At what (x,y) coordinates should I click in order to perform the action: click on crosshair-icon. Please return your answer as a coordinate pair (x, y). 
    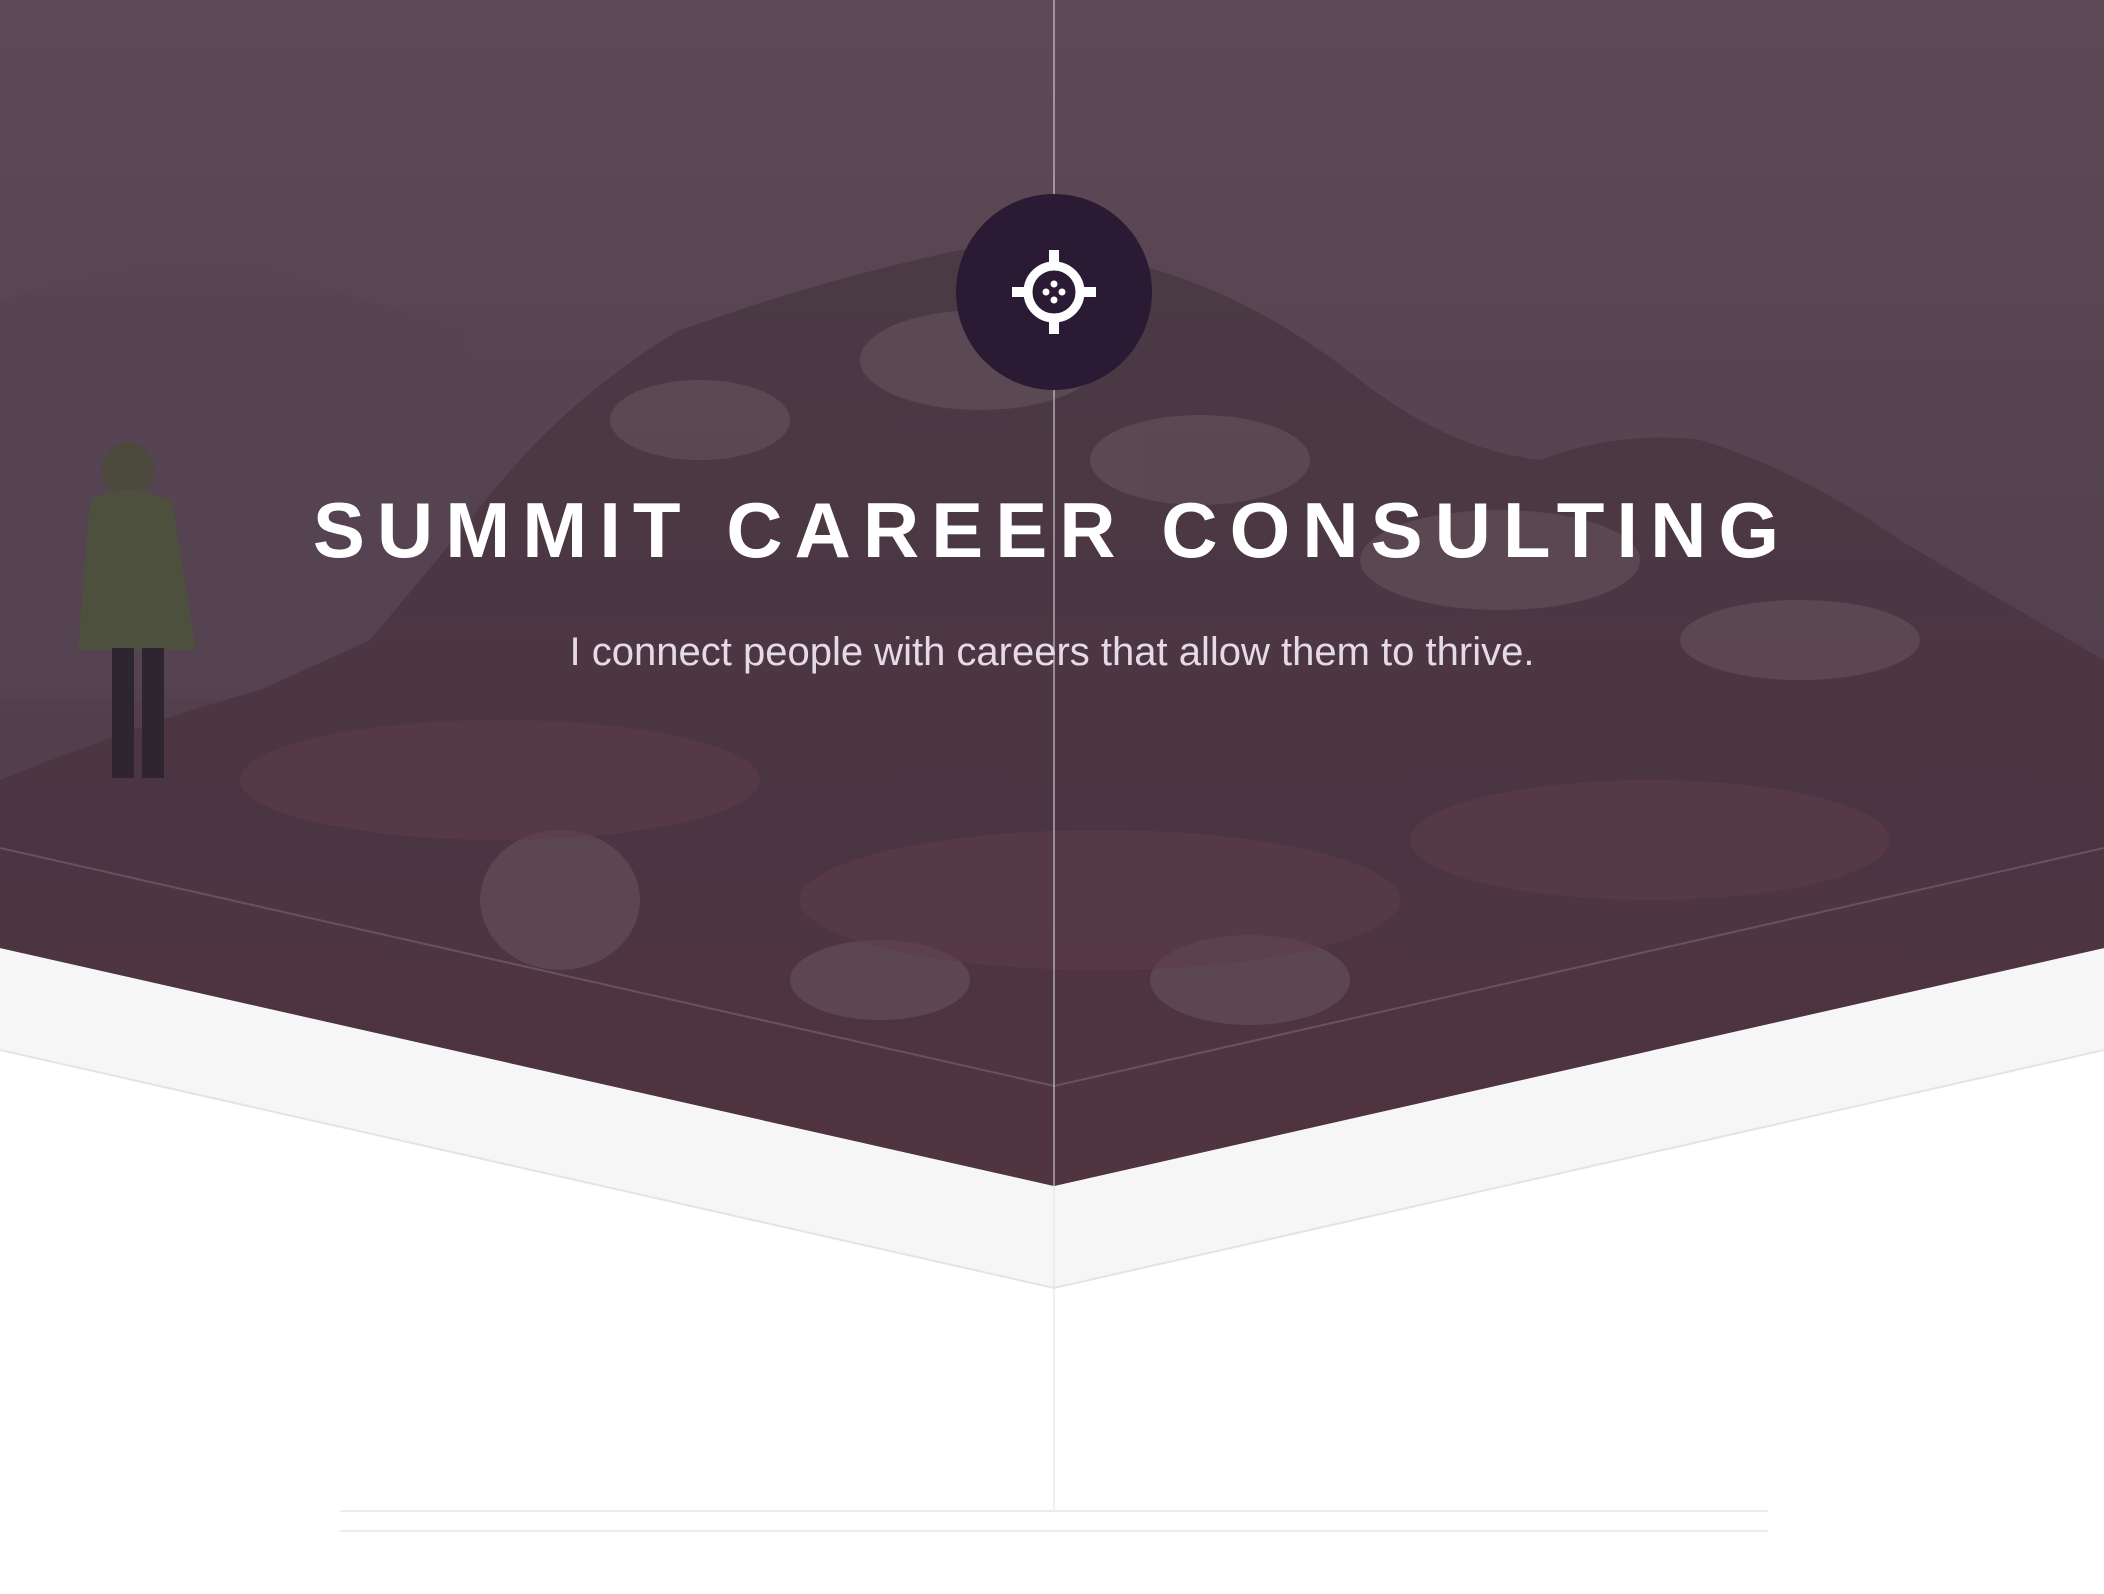
    Looking at the image, I should click on (1054, 292).